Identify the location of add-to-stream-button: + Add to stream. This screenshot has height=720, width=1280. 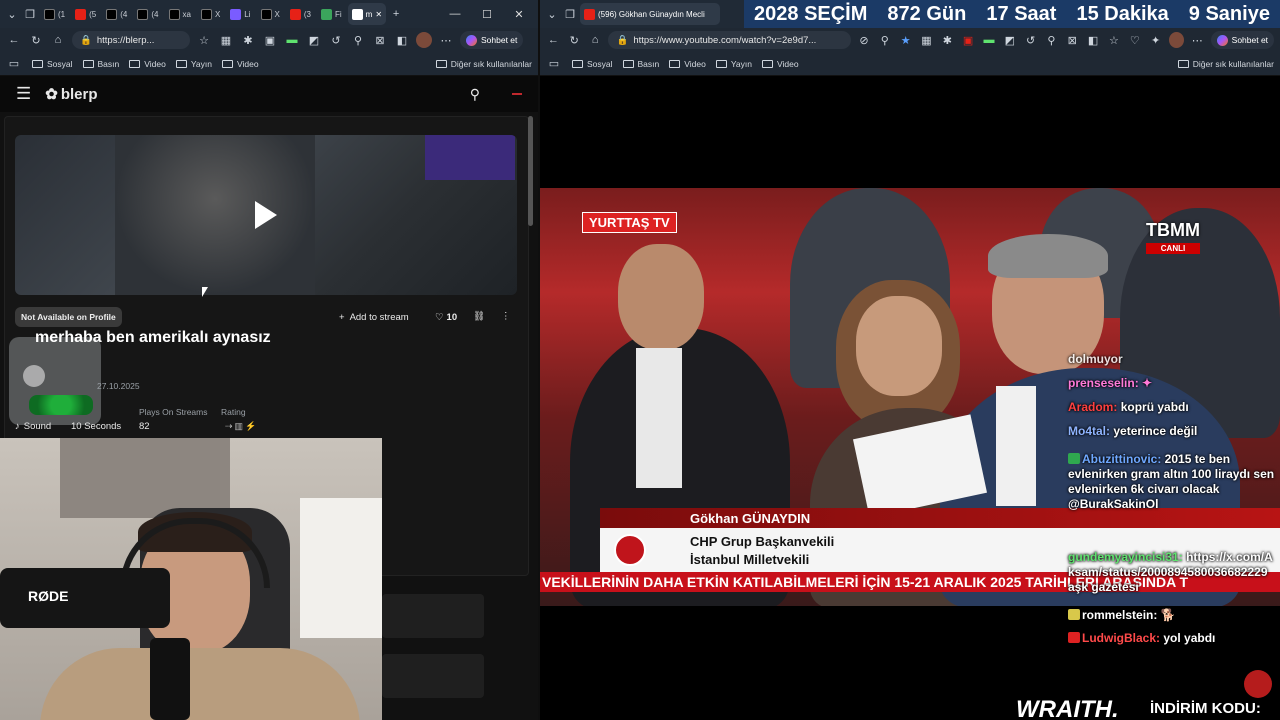
(374, 317).